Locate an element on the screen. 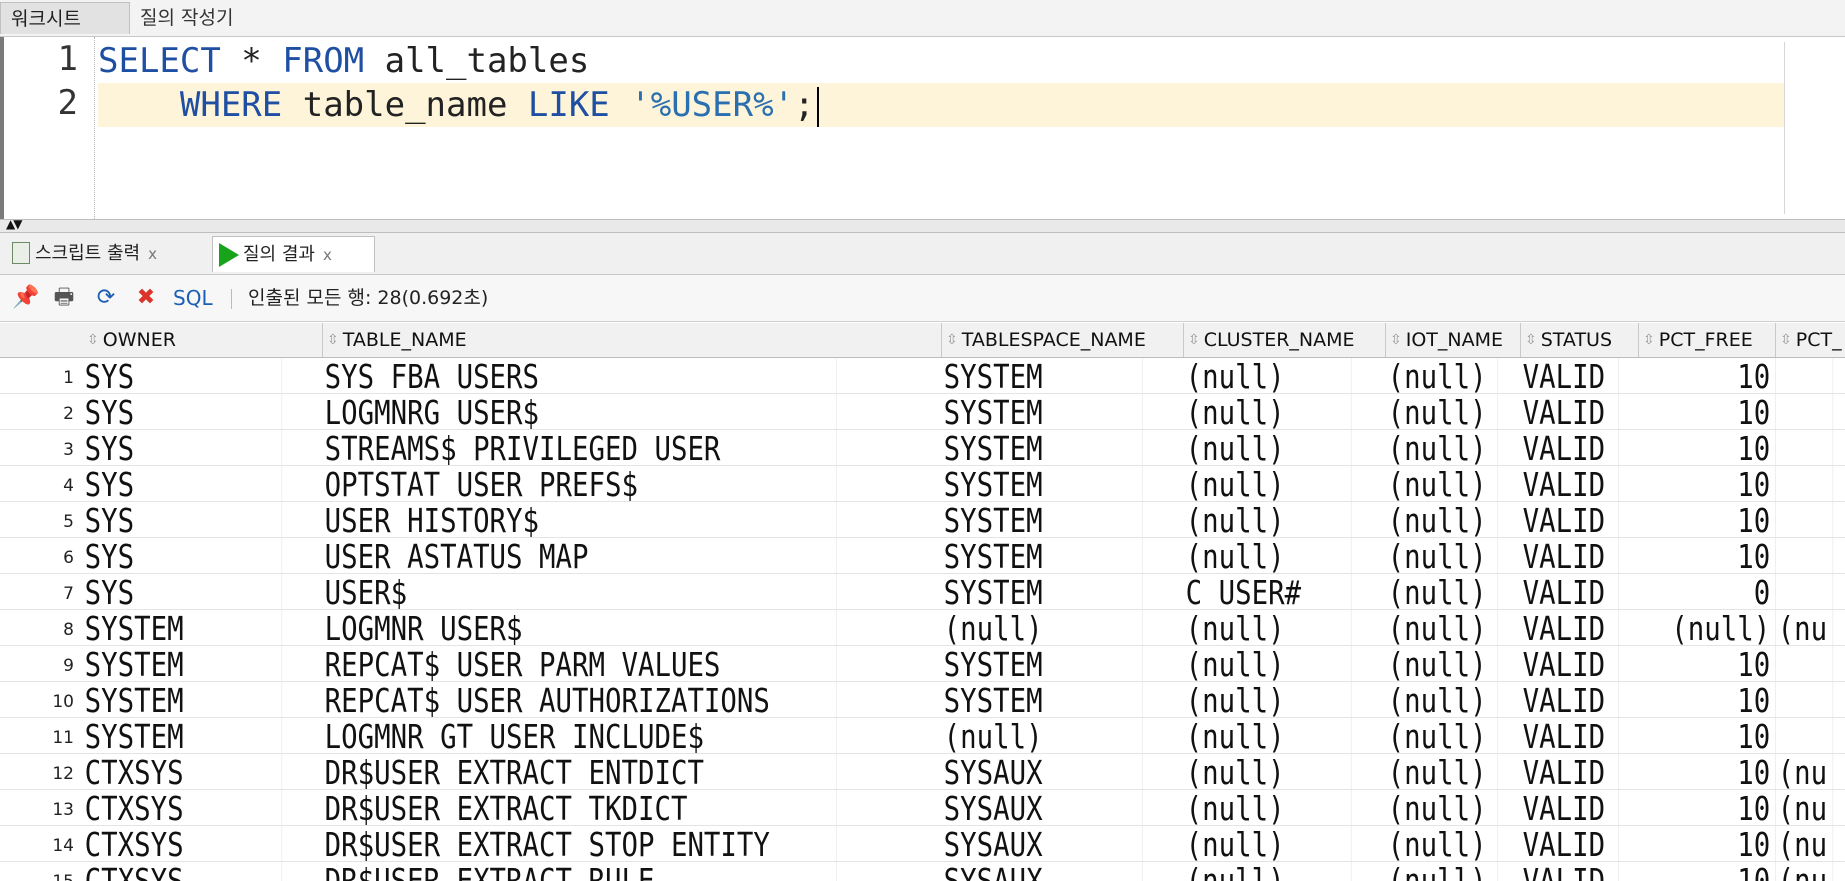 The height and width of the screenshot is (881, 1845). row-number: 2 is located at coordinates (39, 411).